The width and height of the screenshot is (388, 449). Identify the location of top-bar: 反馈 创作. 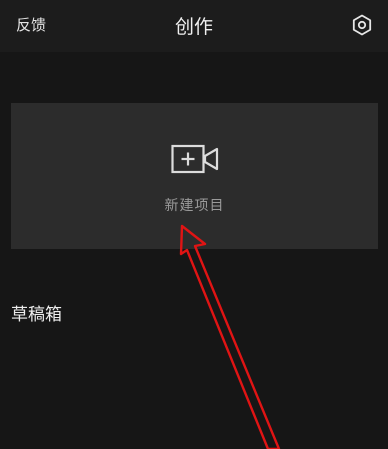
(194, 26).